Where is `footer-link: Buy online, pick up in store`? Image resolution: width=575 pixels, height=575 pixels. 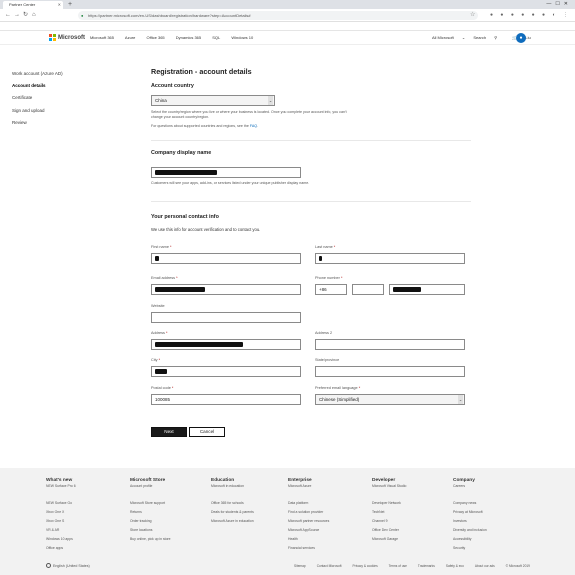 footer-link: Buy online, pick up in store is located at coordinates (170, 539).